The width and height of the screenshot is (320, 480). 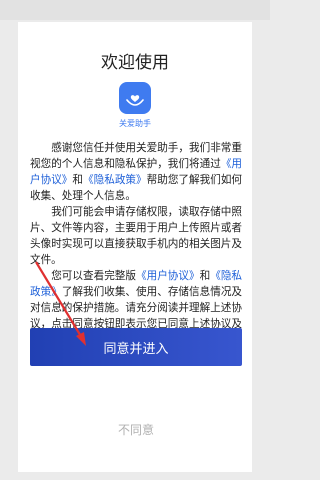 What do you see at coordinates (135, 63) in the screenshot?
I see `dialog-title: 欢迎使用` at bounding box center [135, 63].